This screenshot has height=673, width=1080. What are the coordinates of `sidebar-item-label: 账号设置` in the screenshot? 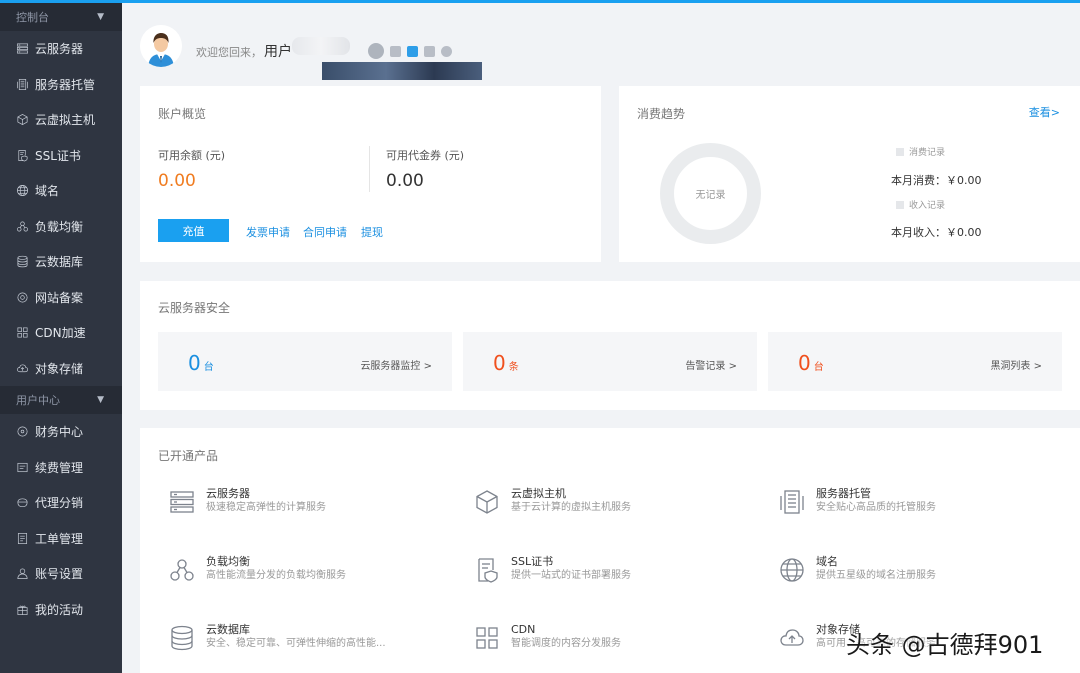 It's located at (59, 574).